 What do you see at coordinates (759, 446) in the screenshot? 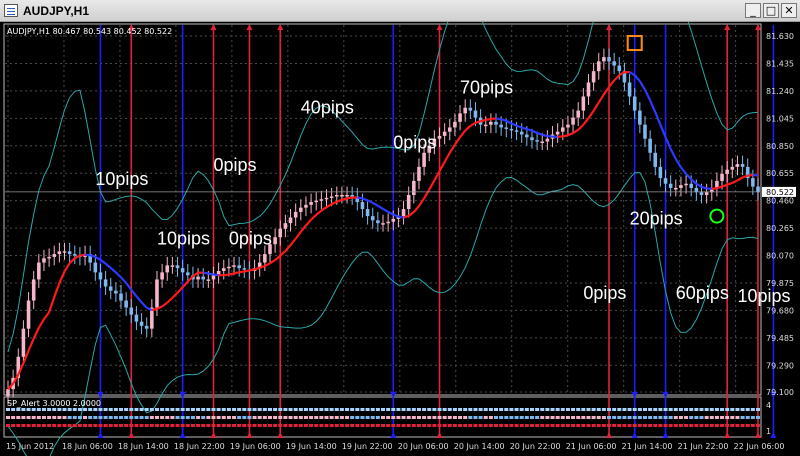
I see `x-tick-label: 22 Jun 06:00` at bounding box center [759, 446].